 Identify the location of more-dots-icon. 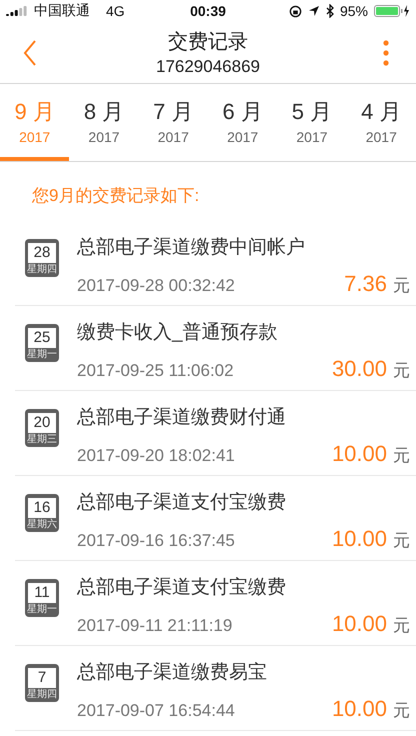
(386, 53).